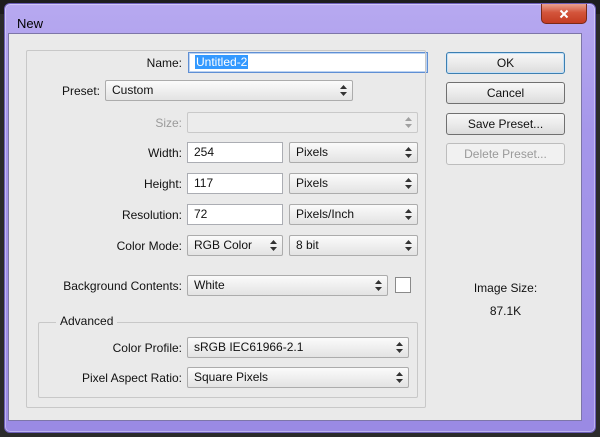  I want to click on color-profile-label: Color Profile:, so click(147, 348).